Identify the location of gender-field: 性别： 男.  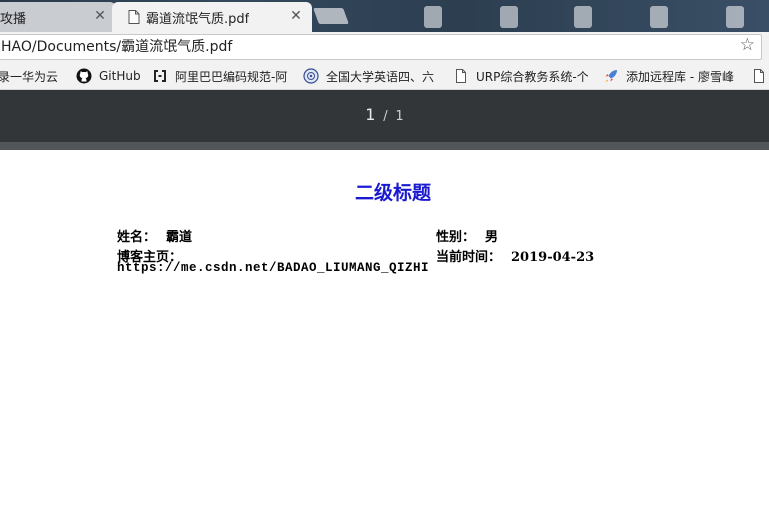
(467, 235).